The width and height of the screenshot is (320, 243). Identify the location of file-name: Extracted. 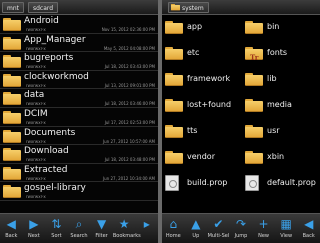
(46, 169).